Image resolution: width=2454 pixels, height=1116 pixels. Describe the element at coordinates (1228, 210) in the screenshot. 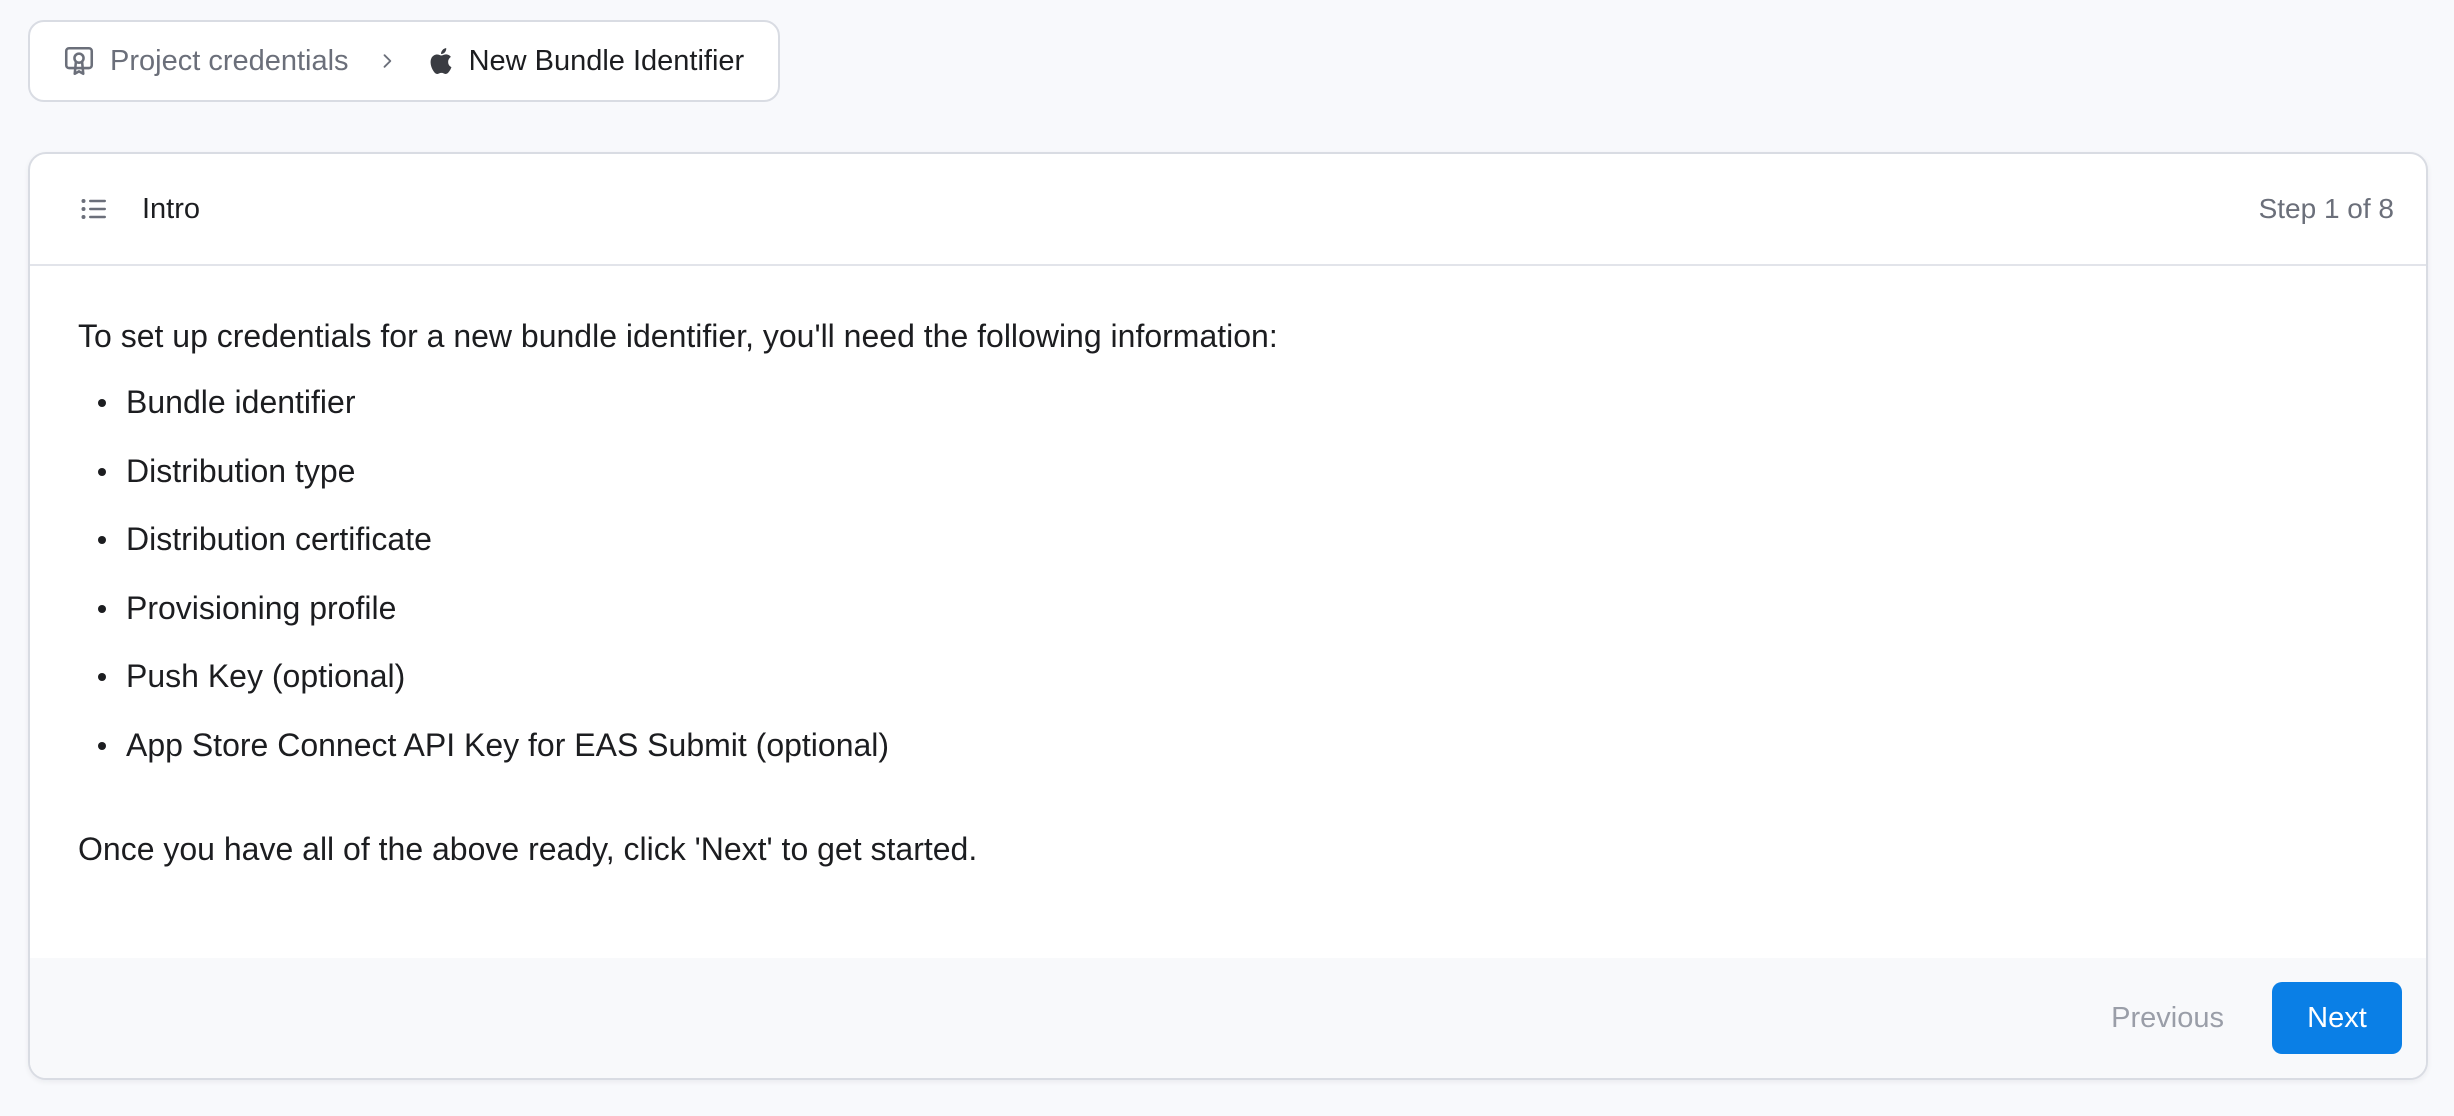

I see `wizard-header: Intro Step 1 of 8` at that location.